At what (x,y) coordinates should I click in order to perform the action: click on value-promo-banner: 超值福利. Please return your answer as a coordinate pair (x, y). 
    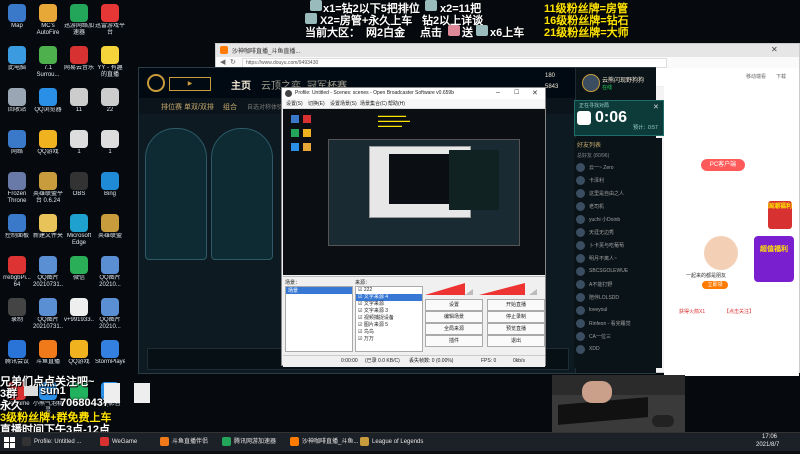
    Looking at the image, I should click on (774, 259).